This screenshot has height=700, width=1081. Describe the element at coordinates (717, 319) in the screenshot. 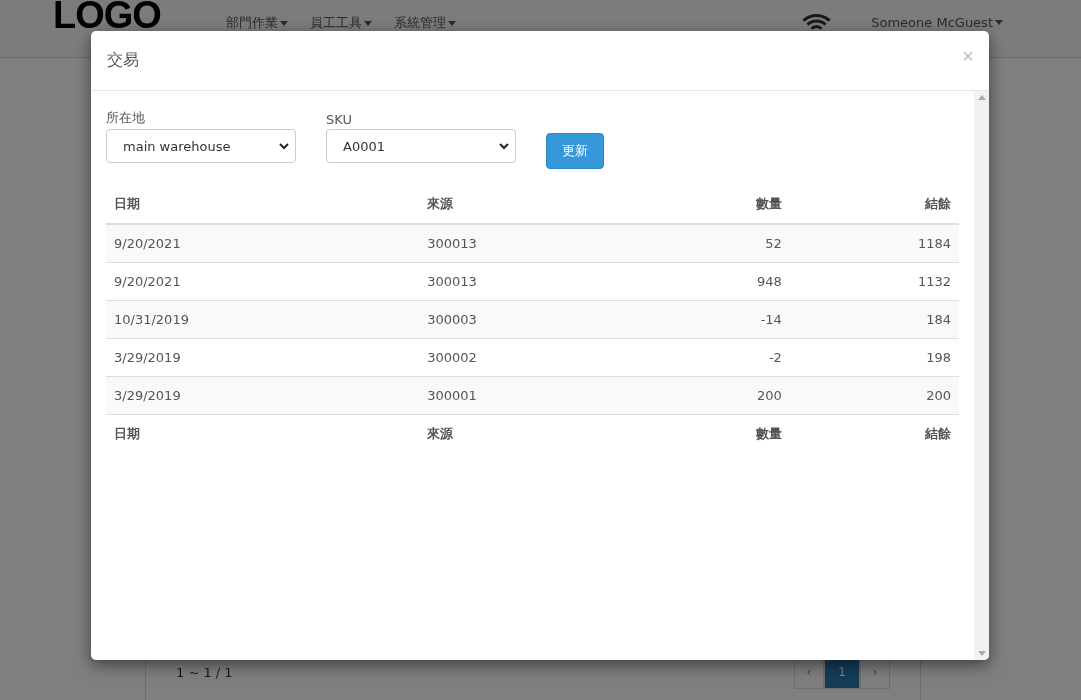

I see `table-cell: -14` at that location.